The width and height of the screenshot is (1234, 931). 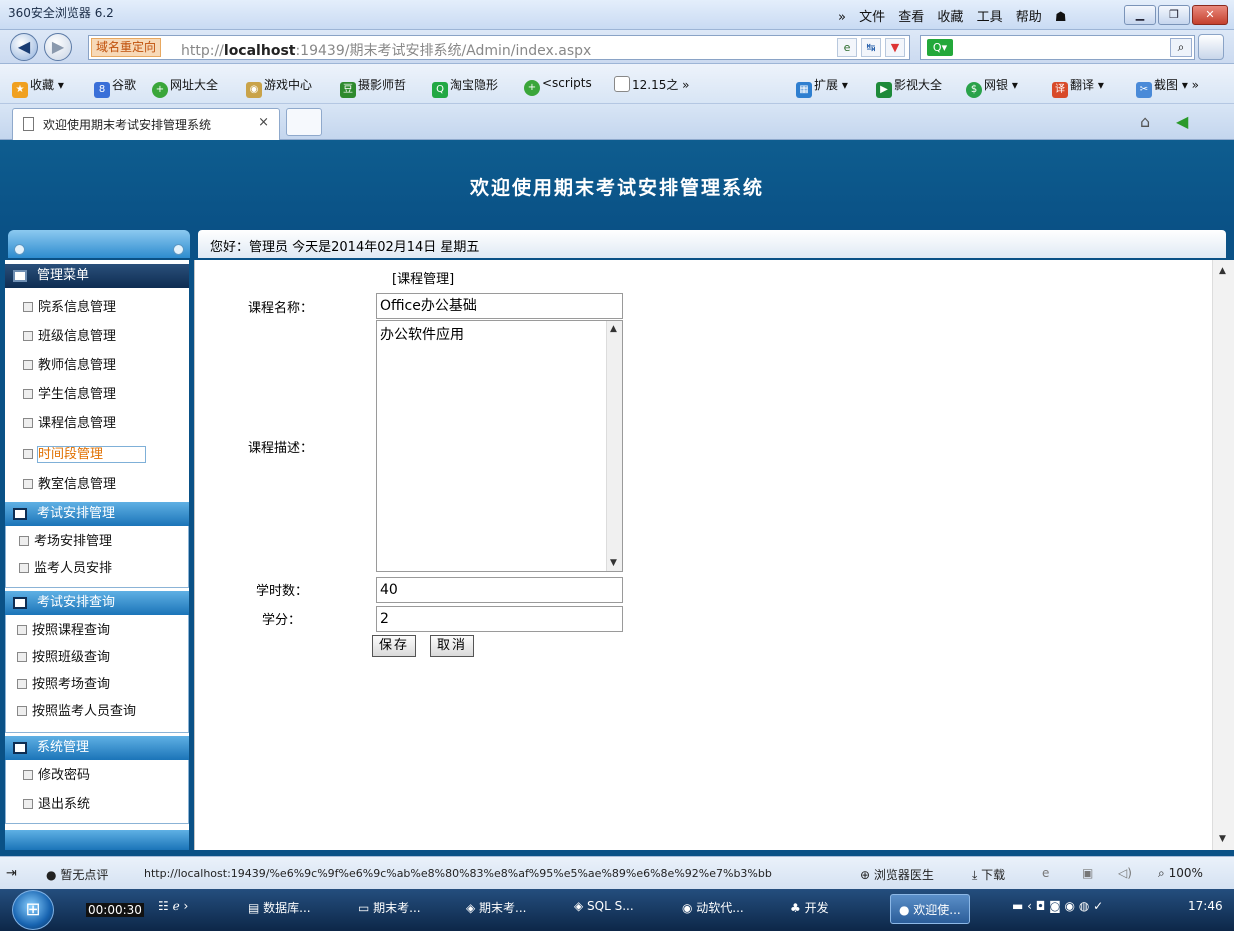 I want to click on sidebar-section-exam-query: 考试安排查询, so click(x=97, y=603).